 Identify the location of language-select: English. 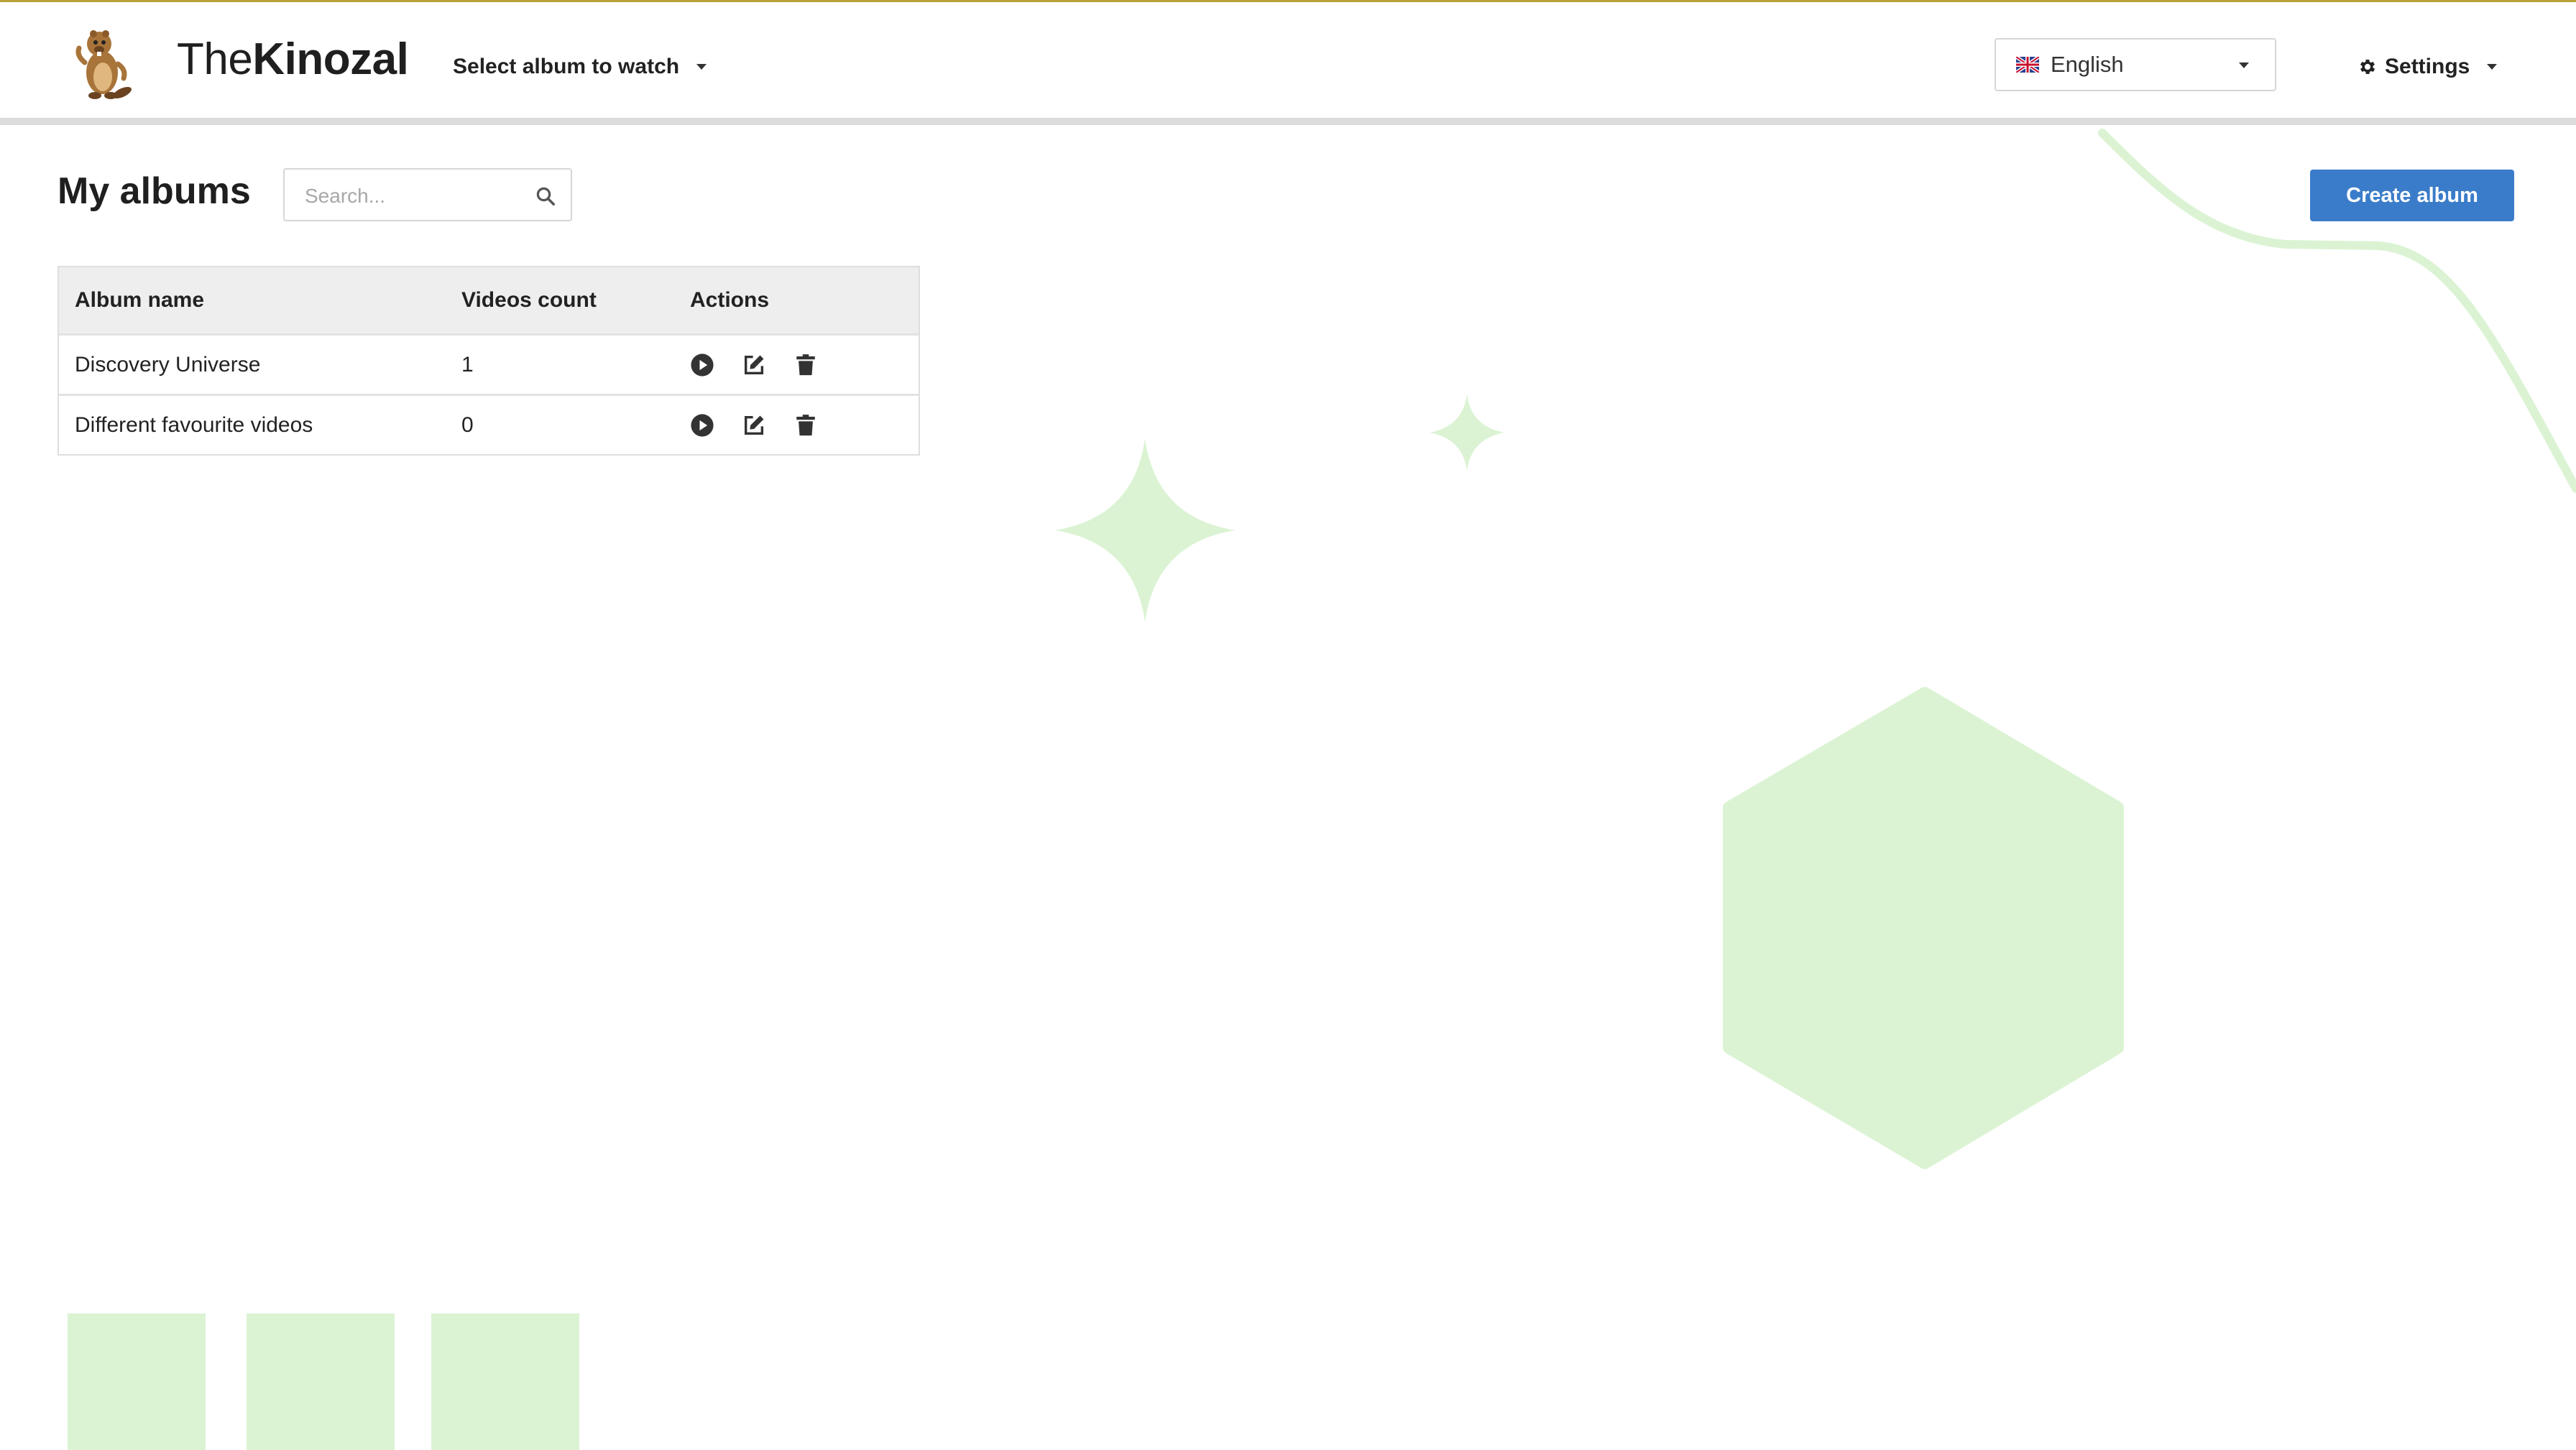
(2135, 64).